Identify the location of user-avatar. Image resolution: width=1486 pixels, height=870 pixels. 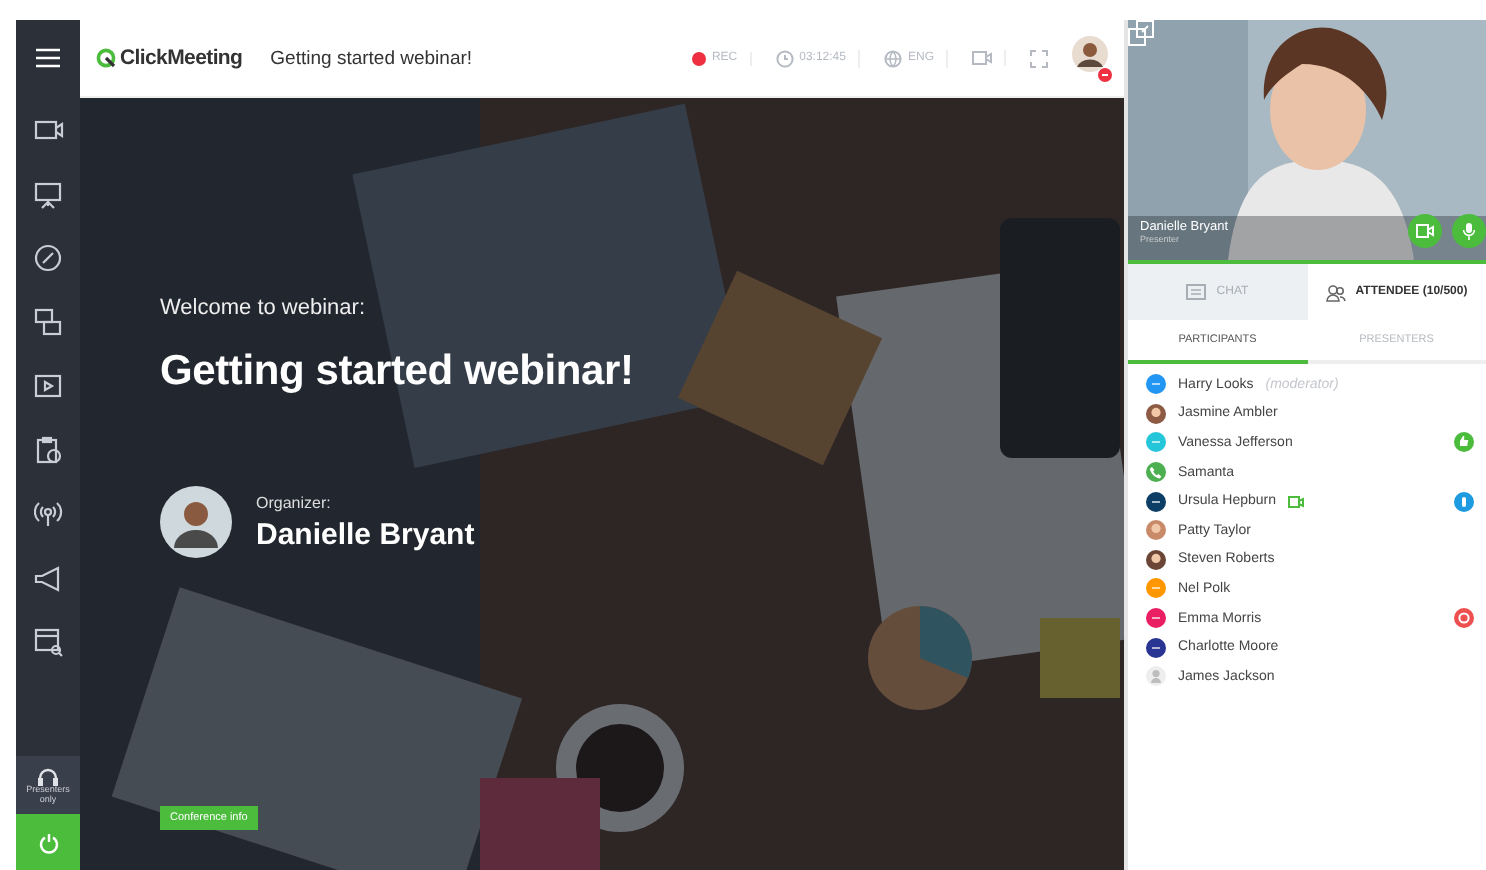
(1090, 53).